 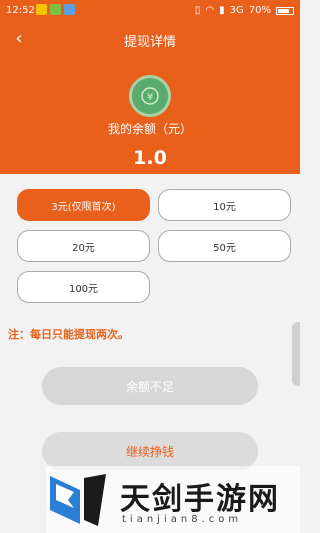 I want to click on shield-notification-icon, so click(x=55, y=9).